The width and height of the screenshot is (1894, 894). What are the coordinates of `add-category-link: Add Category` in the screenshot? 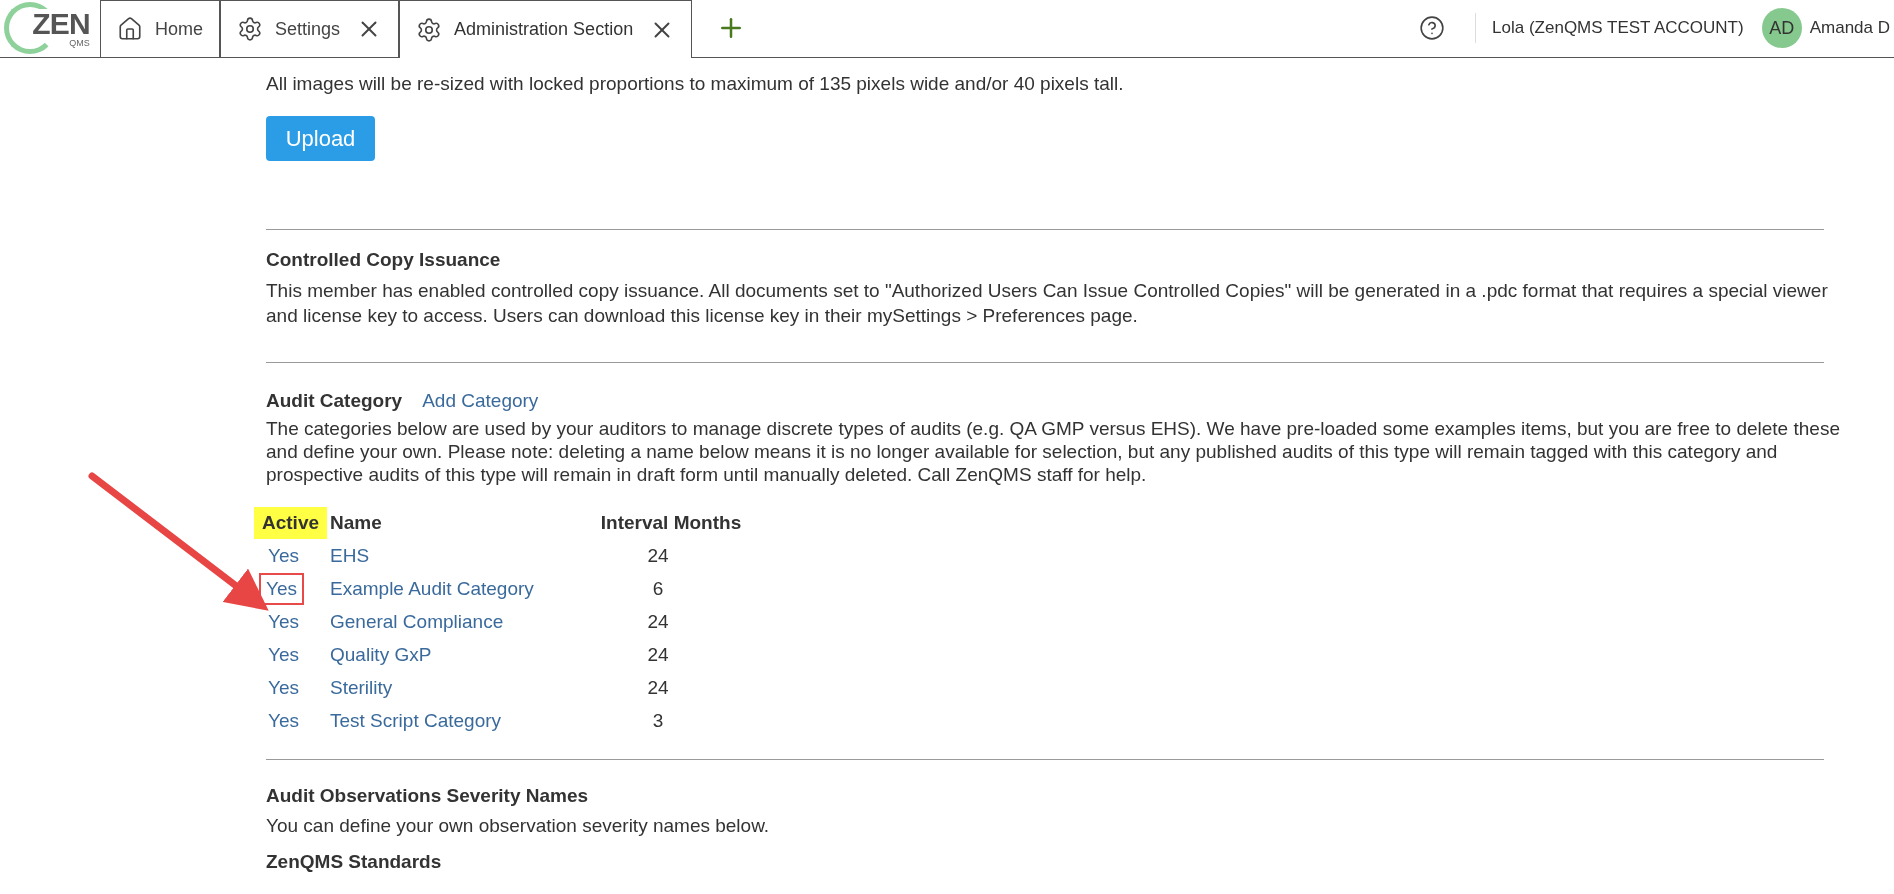 It's located at (480, 401).